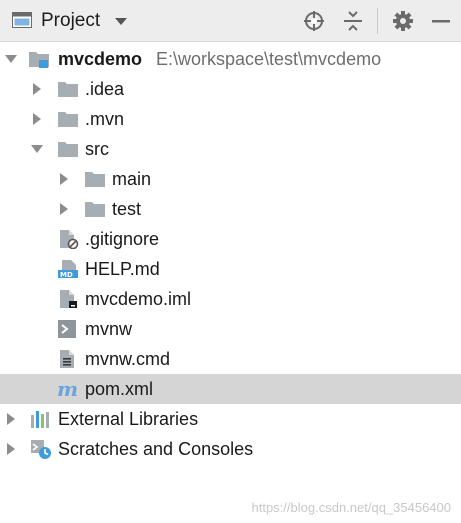 The height and width of the screenshot is (523, 461). Describe the element at coordinates (68, 269) in the screenshot. I see `markdown-file-icon: MD` at that location.